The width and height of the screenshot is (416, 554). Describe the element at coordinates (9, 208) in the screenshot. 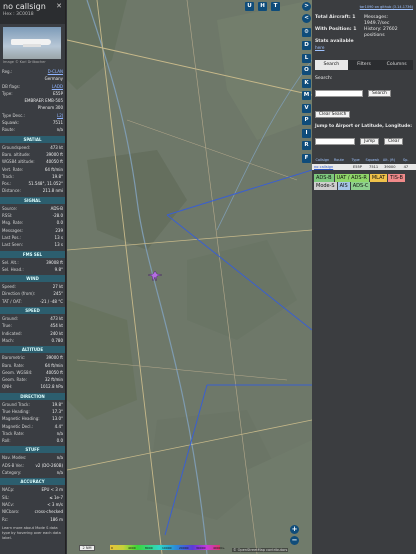

I see `info-label: Source:` at that location.